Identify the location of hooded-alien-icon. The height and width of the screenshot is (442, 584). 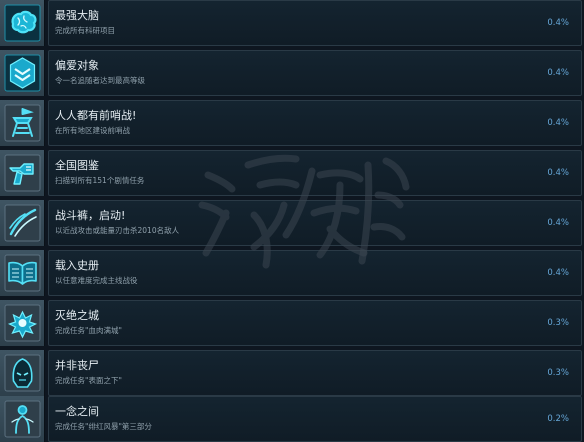
(22, 373).